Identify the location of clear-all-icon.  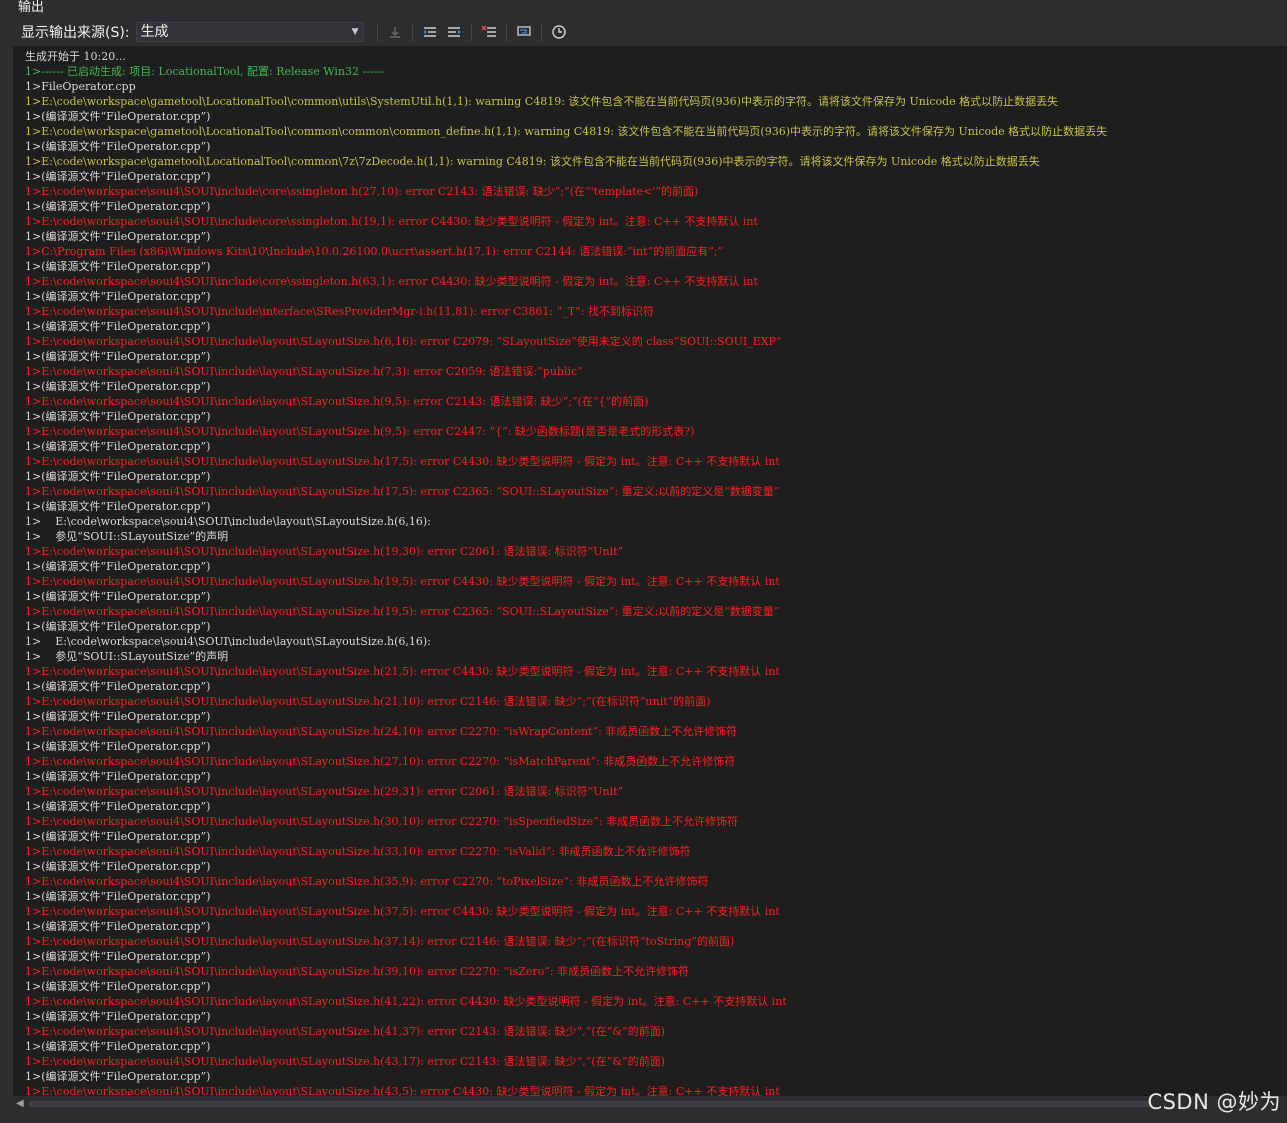
(488, 31).